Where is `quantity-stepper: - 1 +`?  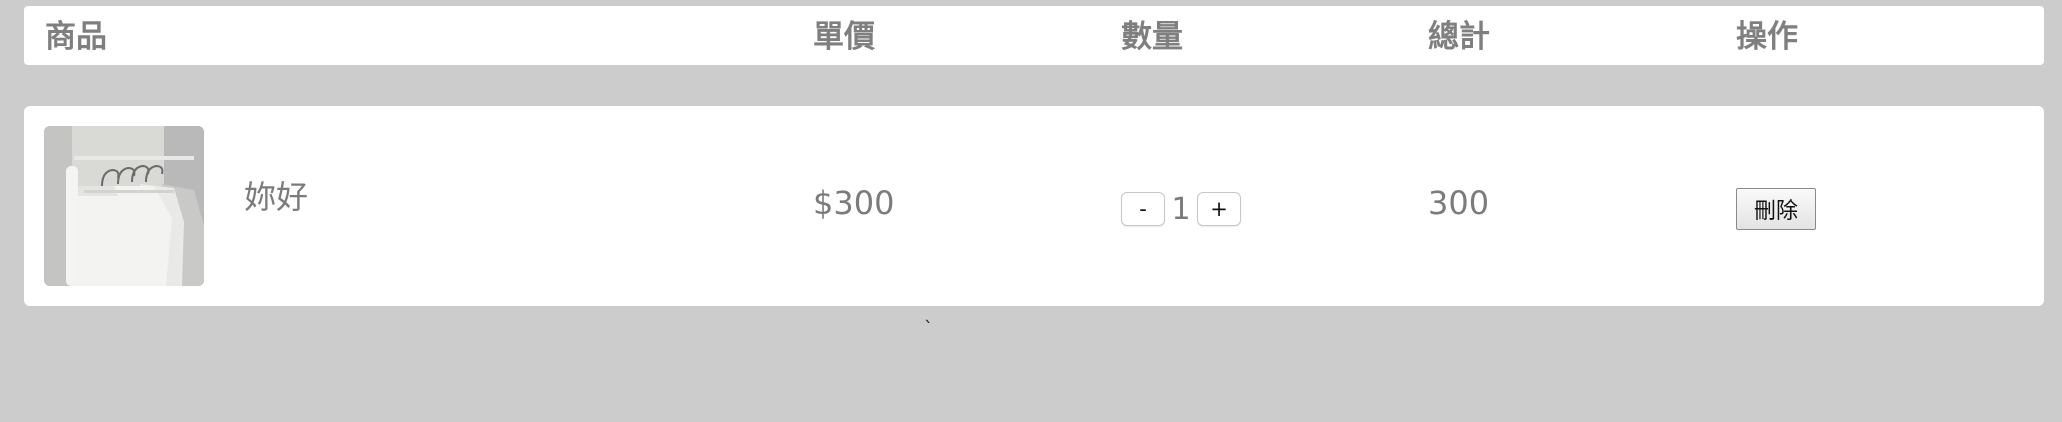 quantity-stepper: - 1 + is located at coordinates (1181, 209).